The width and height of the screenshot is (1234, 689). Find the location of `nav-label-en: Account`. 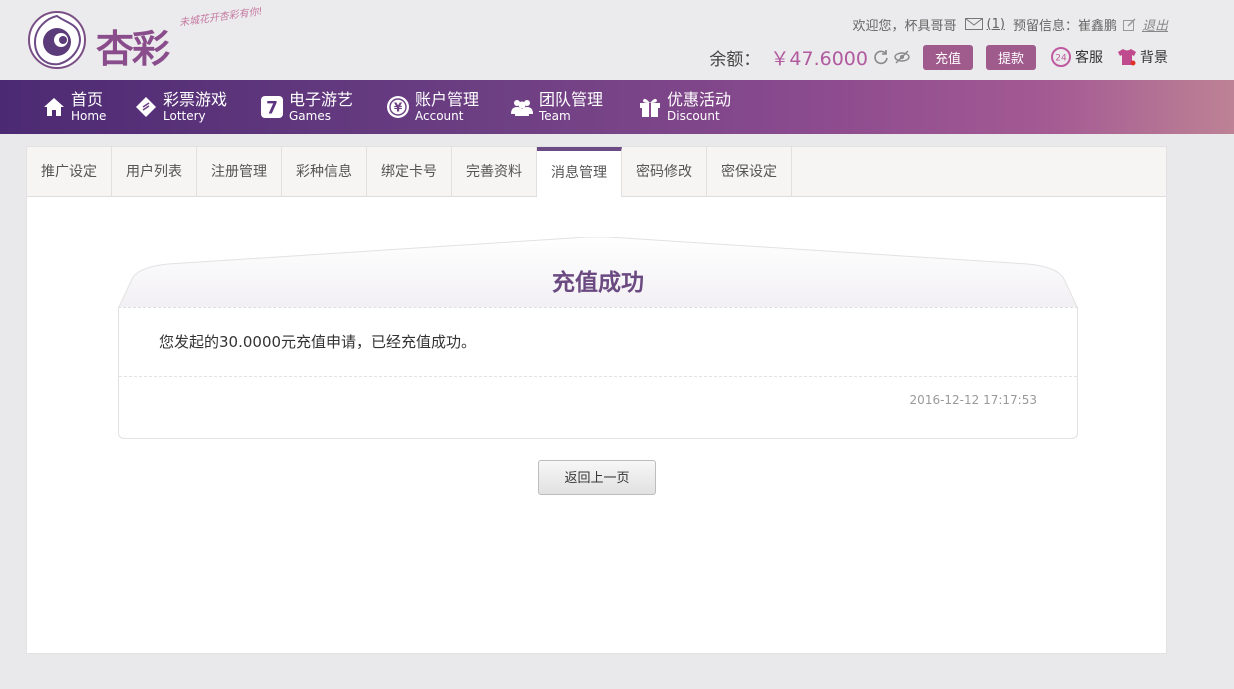

nav-label-en: Account is located at coordinates (439, 116).